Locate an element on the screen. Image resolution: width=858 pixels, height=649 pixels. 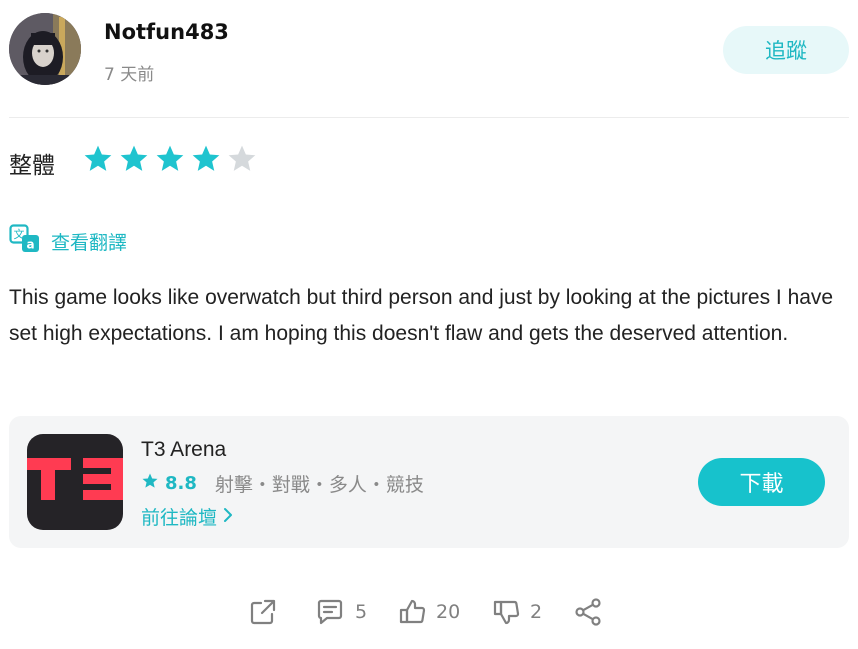
share-icon is located at coordinates (588, 612).